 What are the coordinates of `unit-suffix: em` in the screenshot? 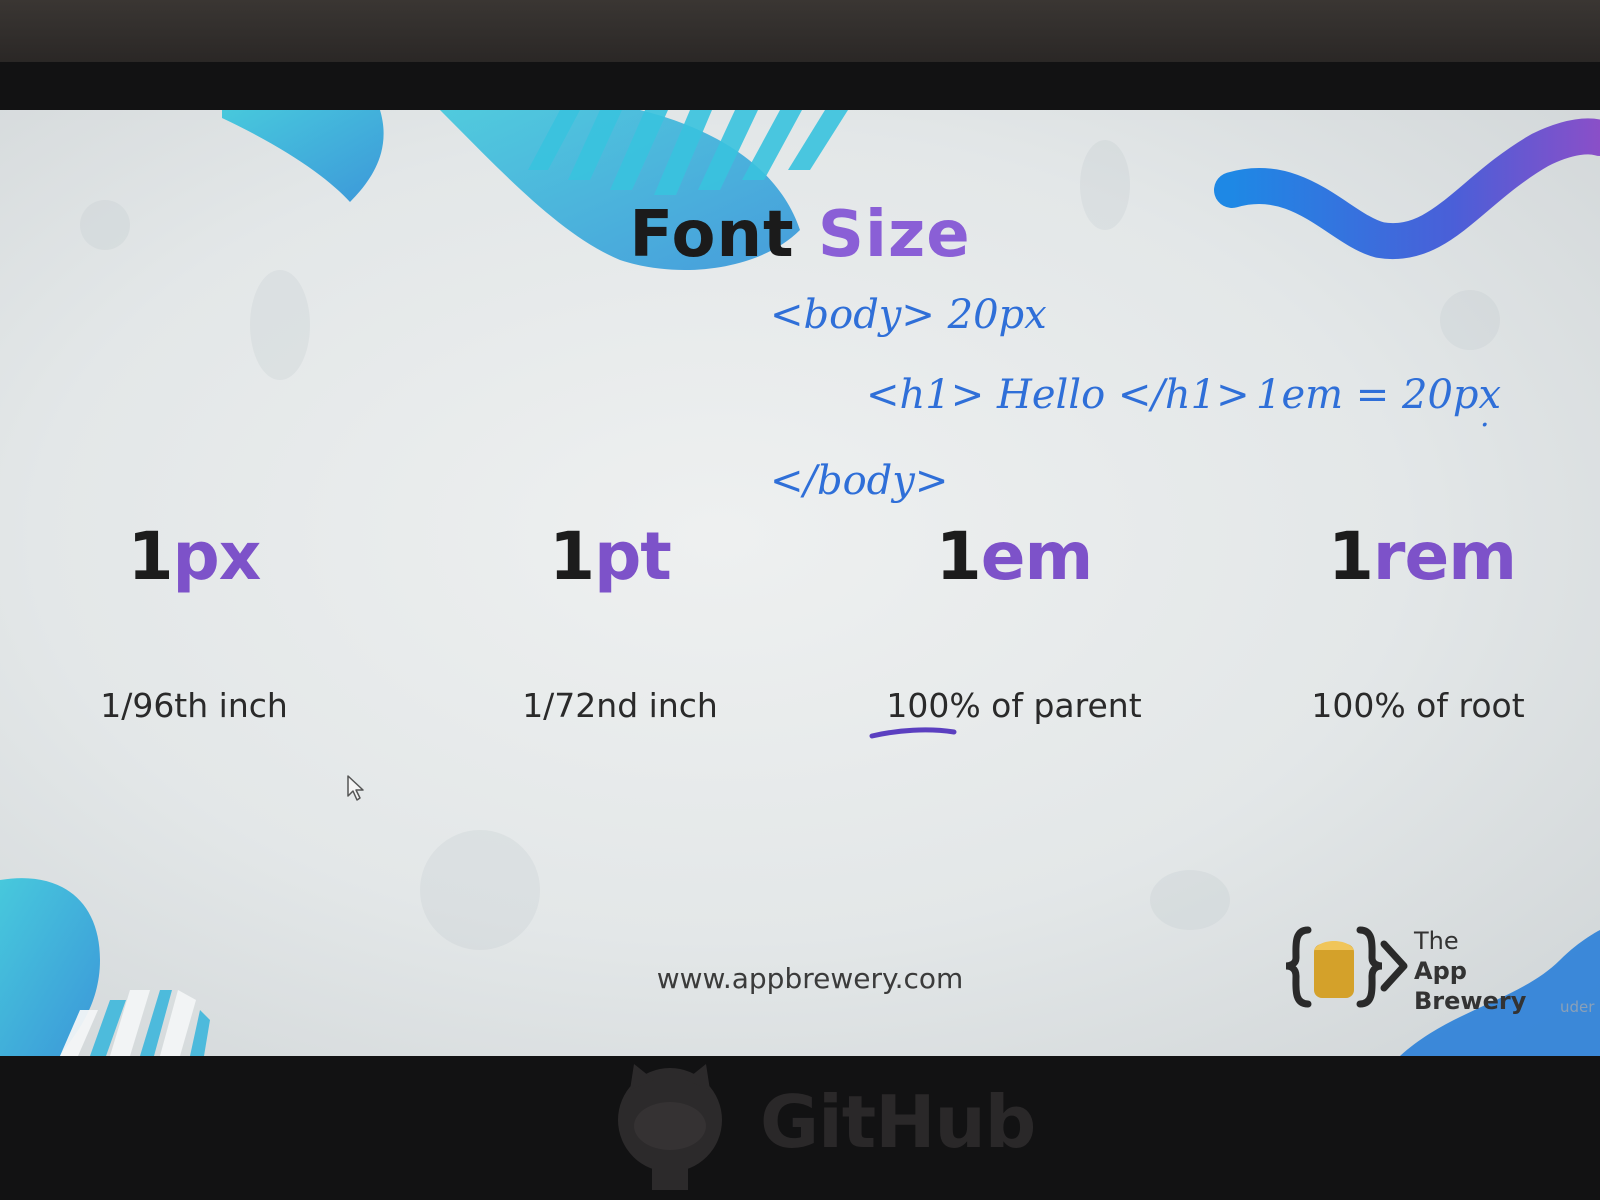 It's located at (1037, 556).